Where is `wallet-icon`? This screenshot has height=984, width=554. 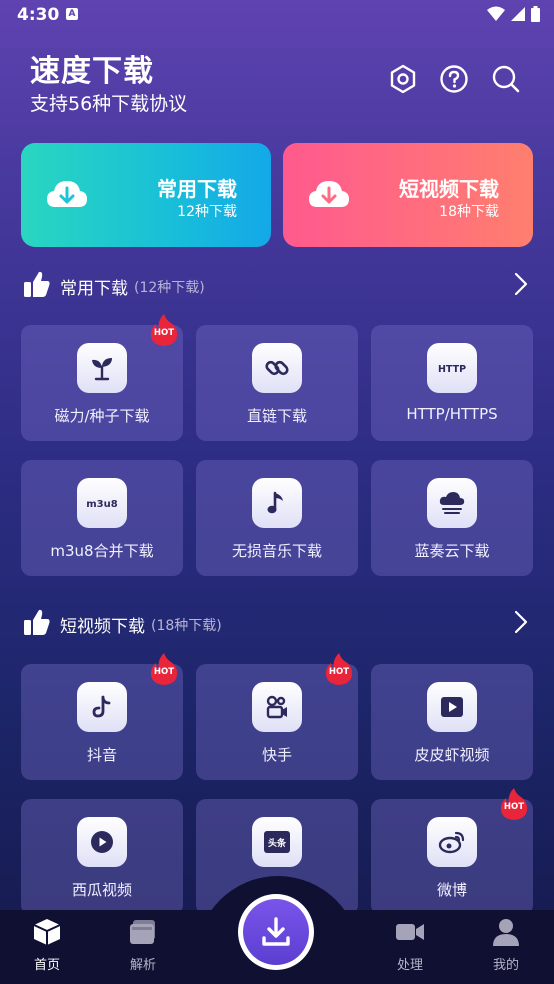
wallet-icon is located at coordinates (142, 932).